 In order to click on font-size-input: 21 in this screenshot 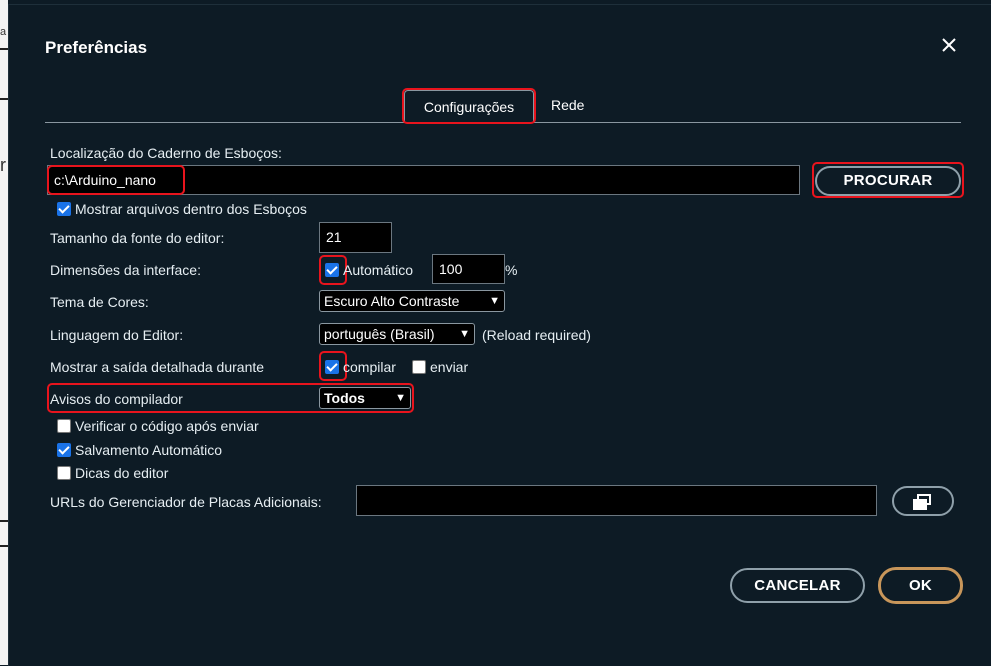, I will do `click(355, 237)`.